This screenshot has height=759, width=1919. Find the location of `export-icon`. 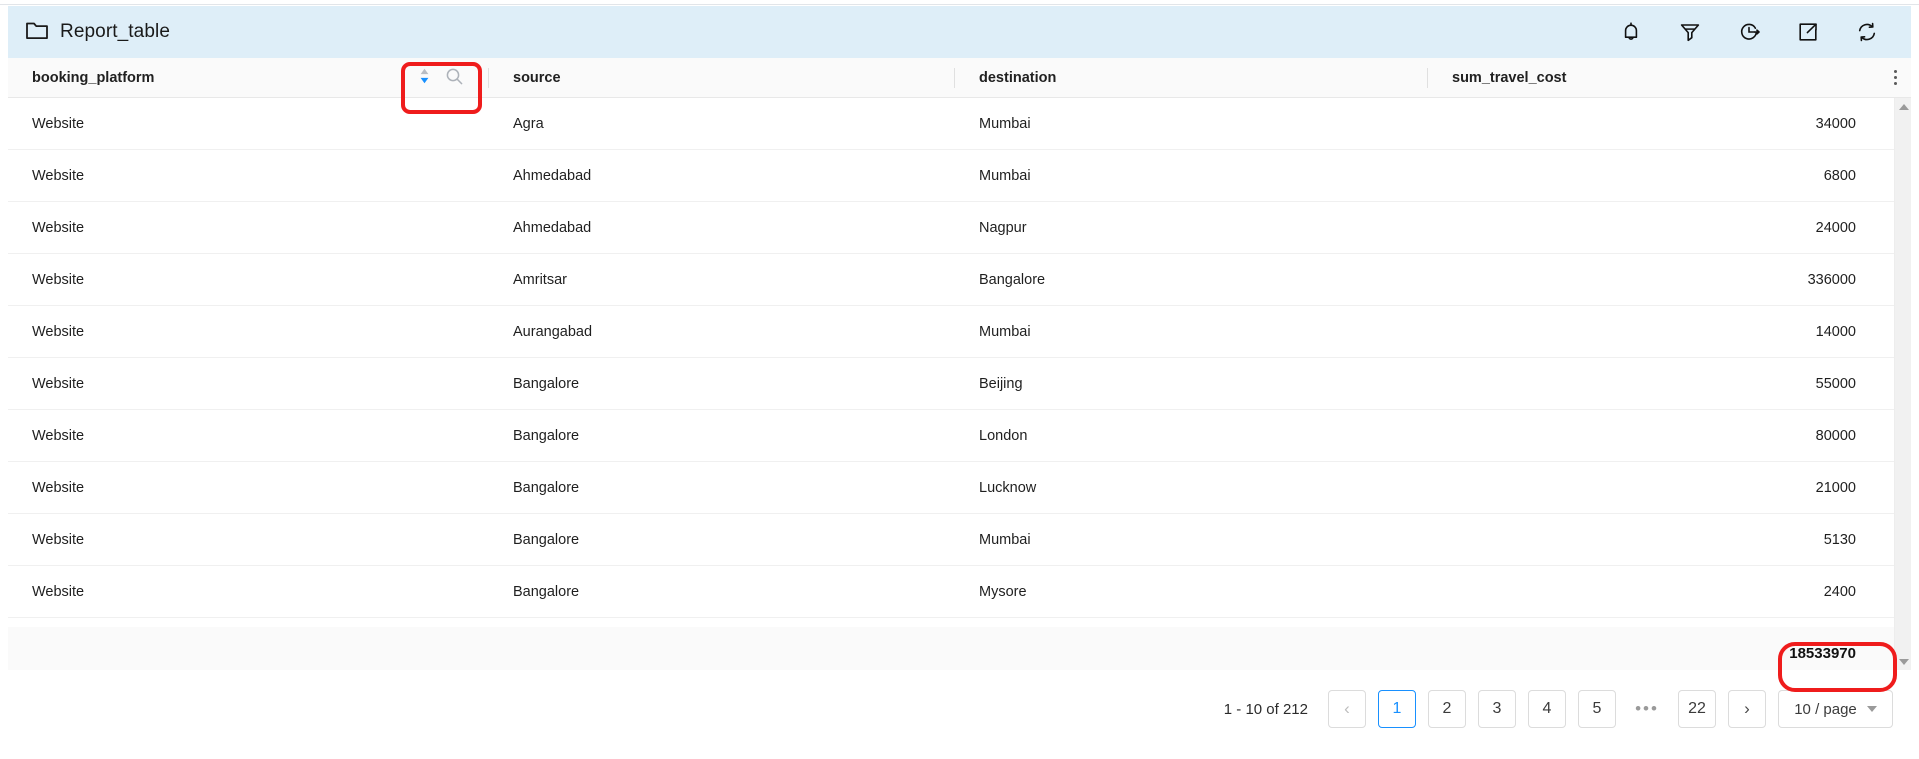

export-icon is located at coordinates (1808, 32).